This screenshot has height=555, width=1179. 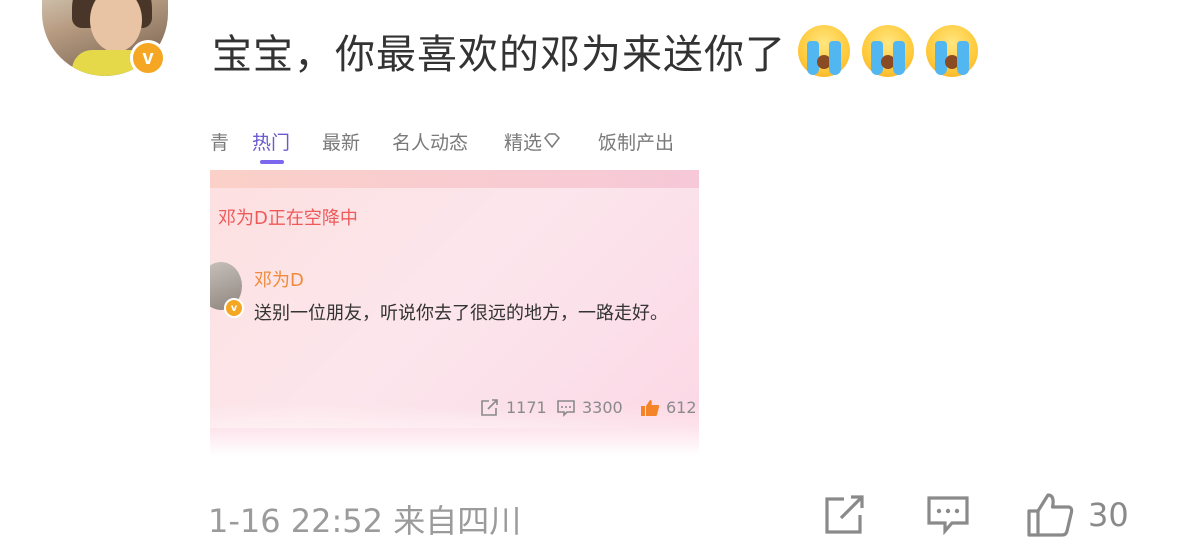 What do you see at coordinates (341, 143) in the screenshot?
I see `image-tab-latest: 最新` at bounding box center [341, 143].